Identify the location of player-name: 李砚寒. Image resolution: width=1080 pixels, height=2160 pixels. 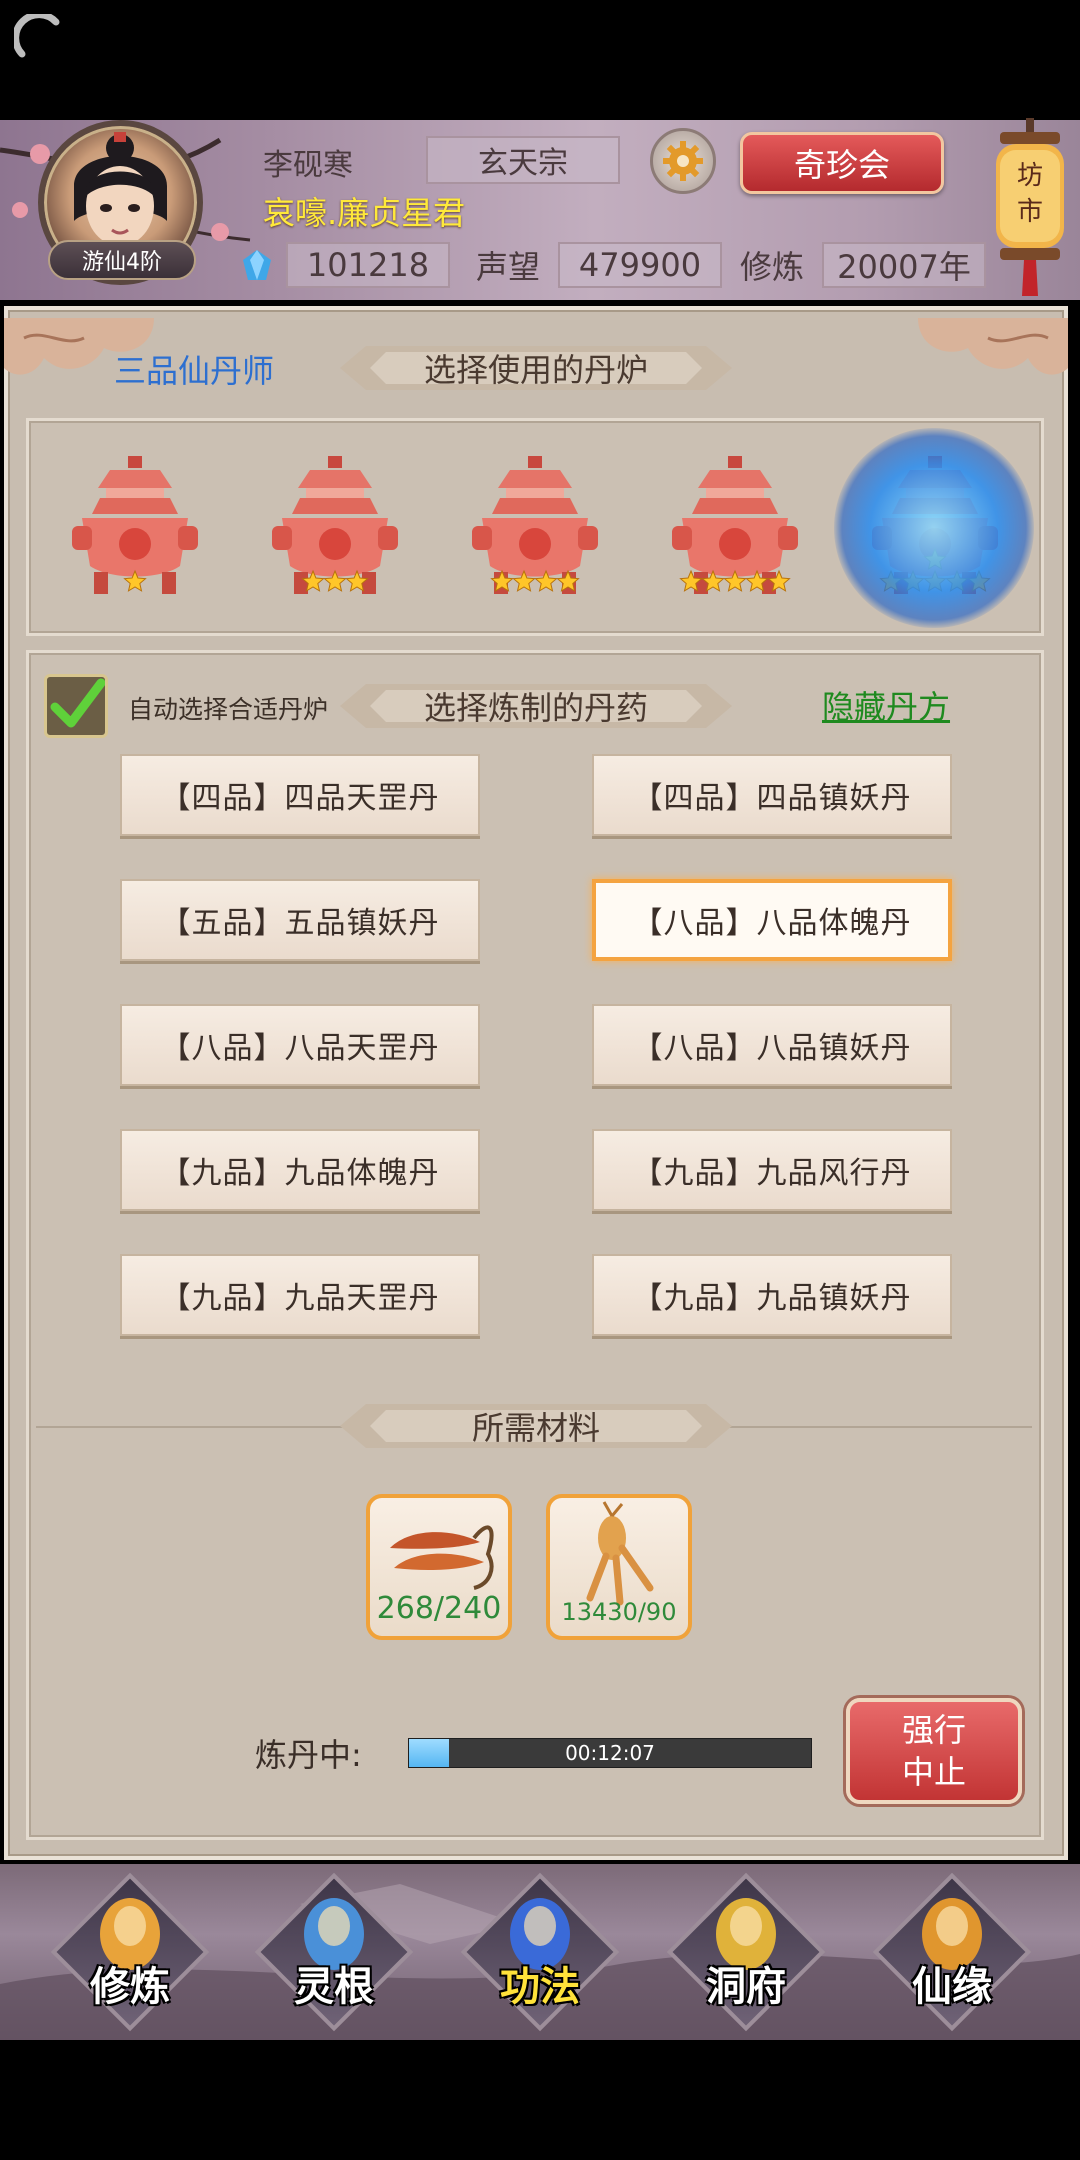
(308, 165).